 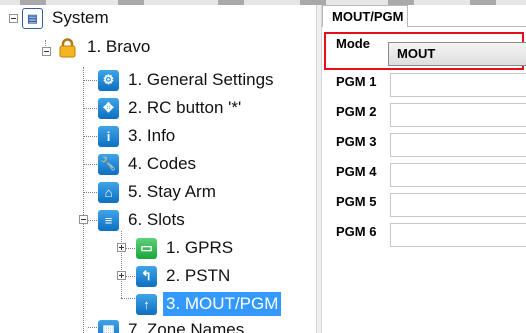 What do you see at coordinates (457, 54) in the screenshot?
I see `mode-select: MOUT` at bounding box center [457, 54].